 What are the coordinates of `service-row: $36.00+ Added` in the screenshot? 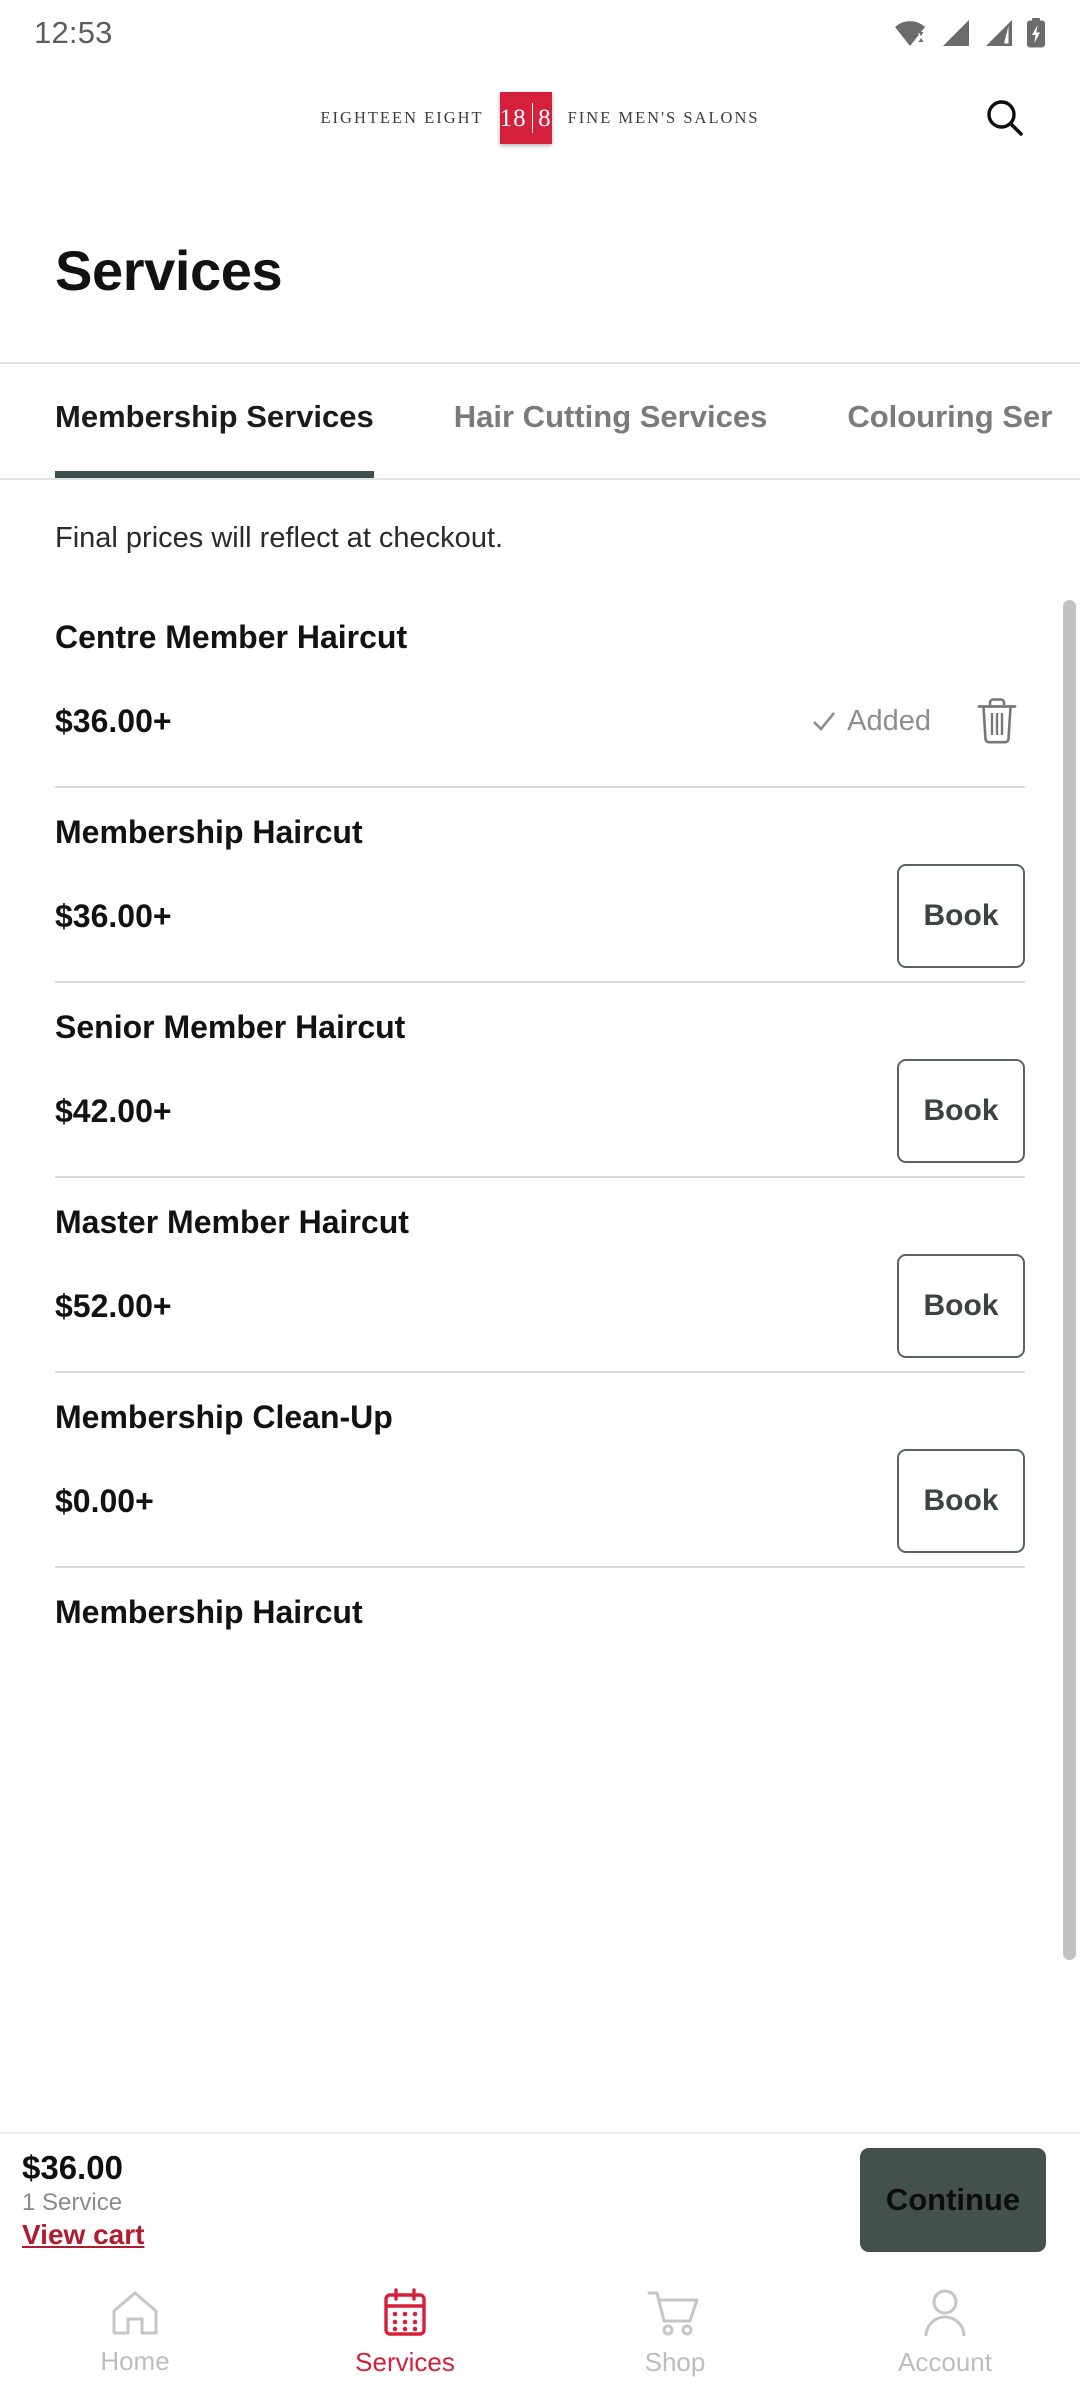 It's located at (540, 721).